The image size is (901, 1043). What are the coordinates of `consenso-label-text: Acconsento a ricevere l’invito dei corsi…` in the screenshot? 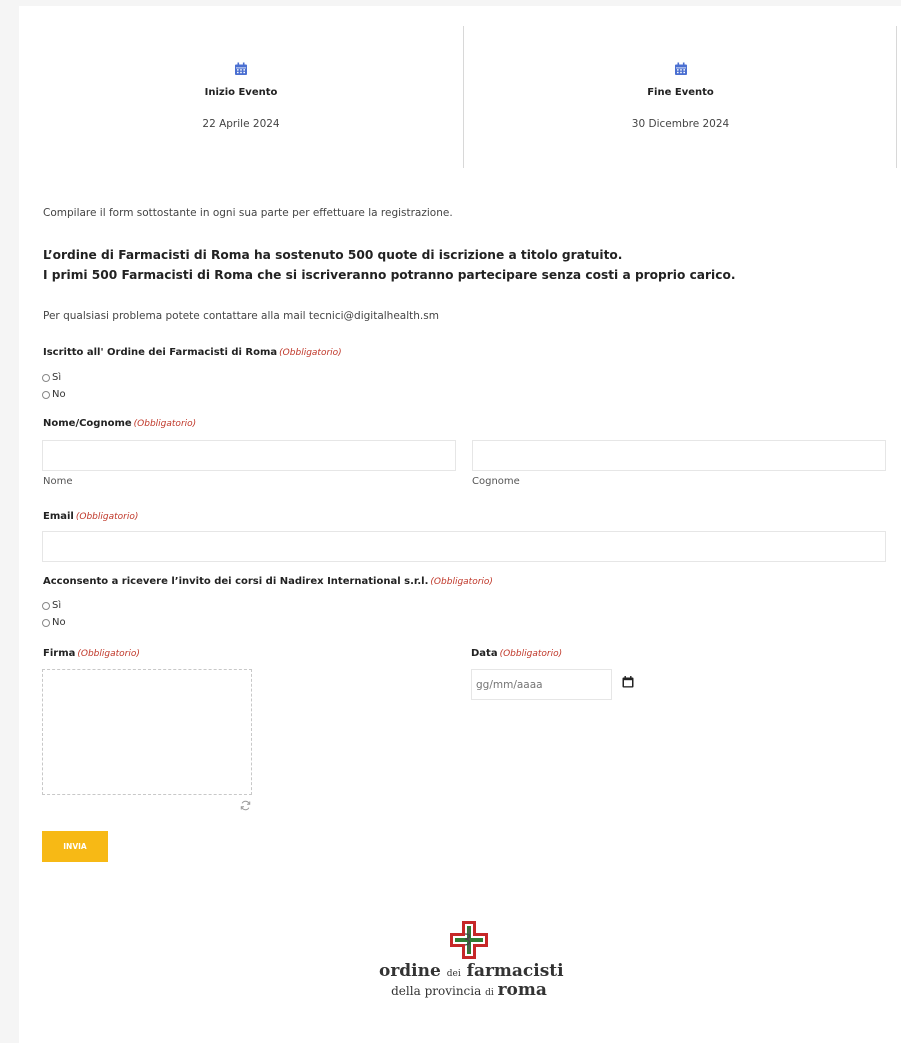 It's located at (236, 581).